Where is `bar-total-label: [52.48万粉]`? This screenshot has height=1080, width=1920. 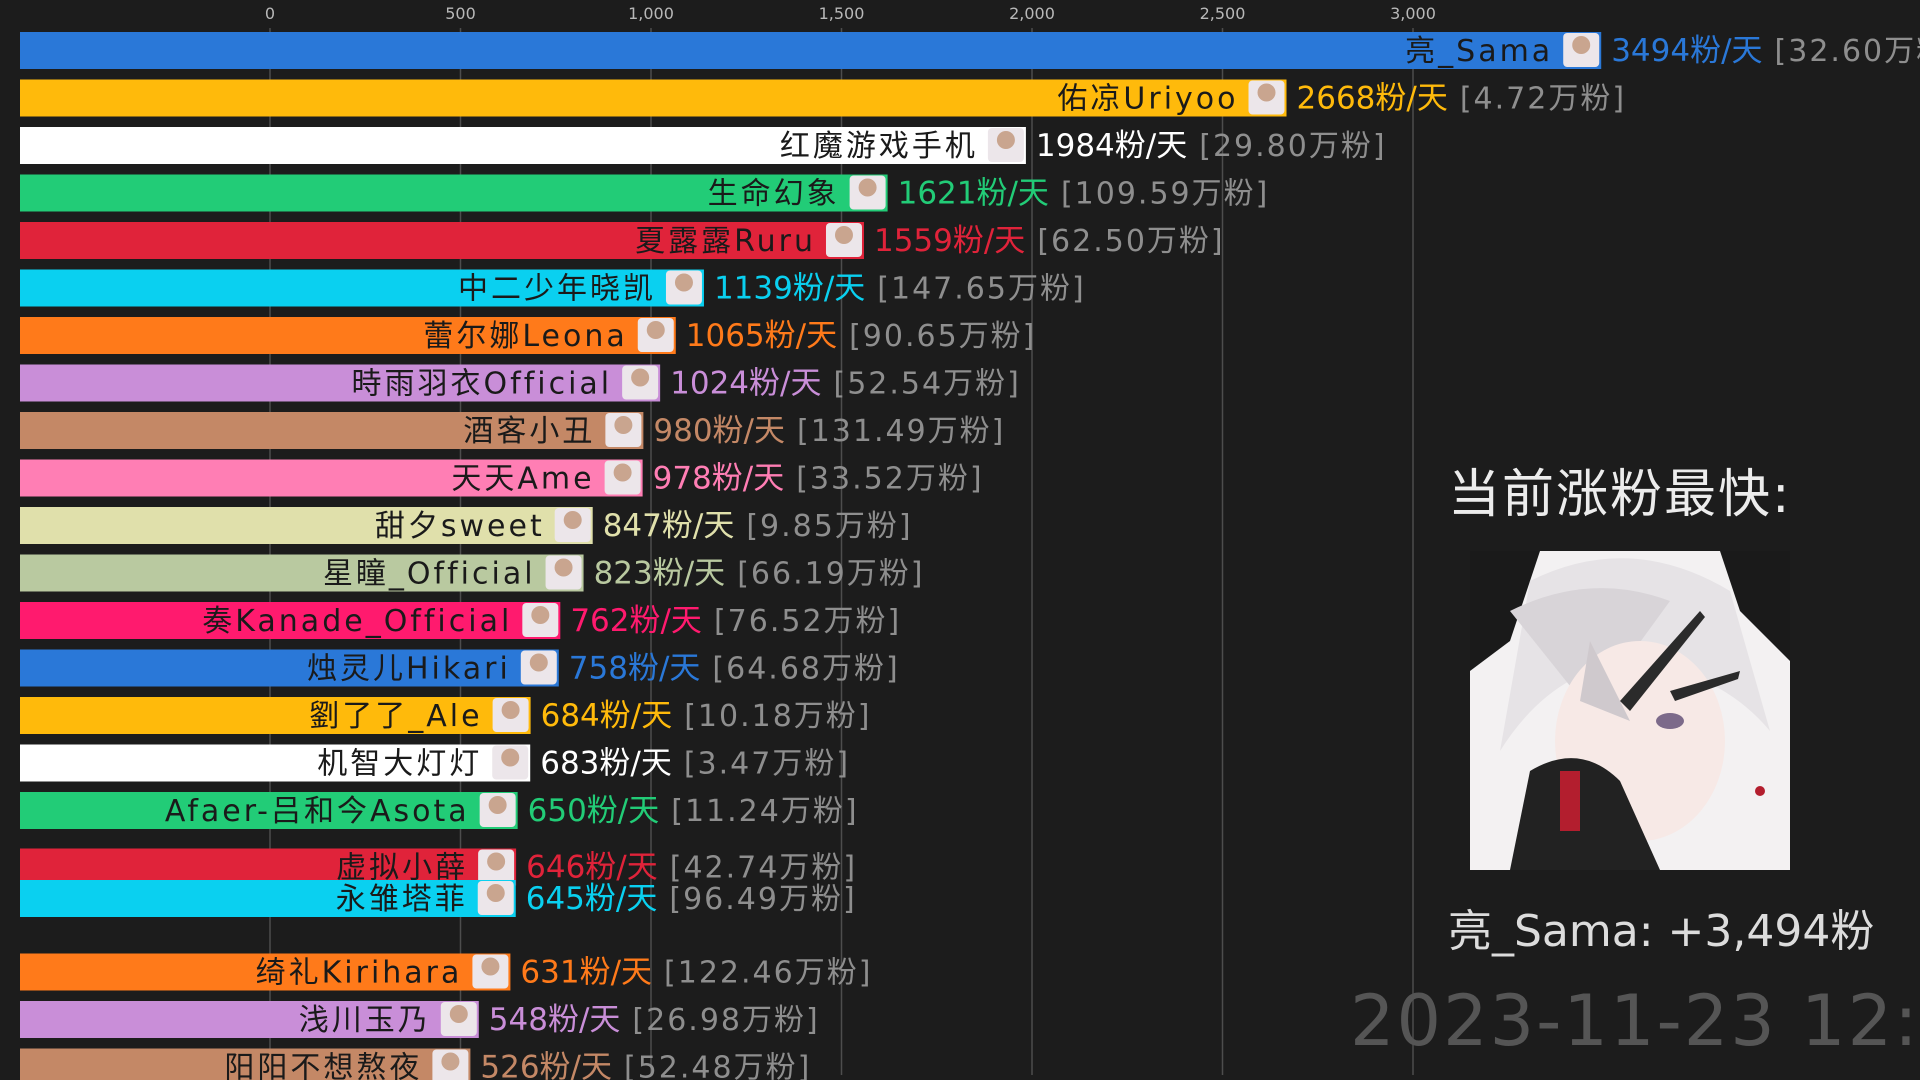
bar-total-label: [52.48万粉] is located at coordinates (717, 1065).